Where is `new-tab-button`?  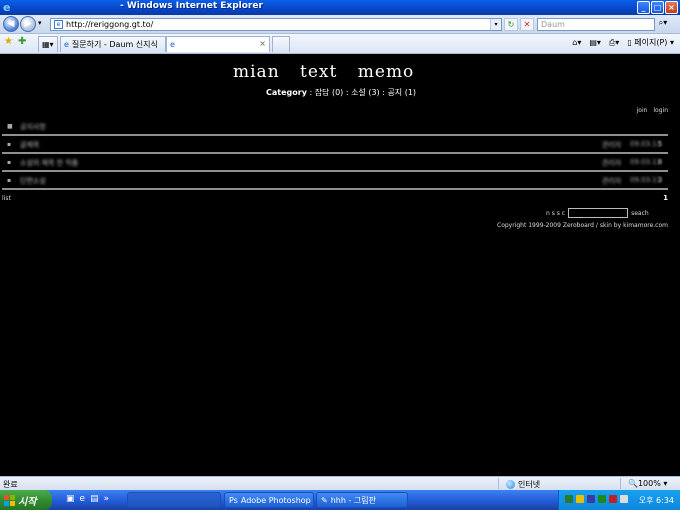 new-tab-button is located at coordinates (281, 44).